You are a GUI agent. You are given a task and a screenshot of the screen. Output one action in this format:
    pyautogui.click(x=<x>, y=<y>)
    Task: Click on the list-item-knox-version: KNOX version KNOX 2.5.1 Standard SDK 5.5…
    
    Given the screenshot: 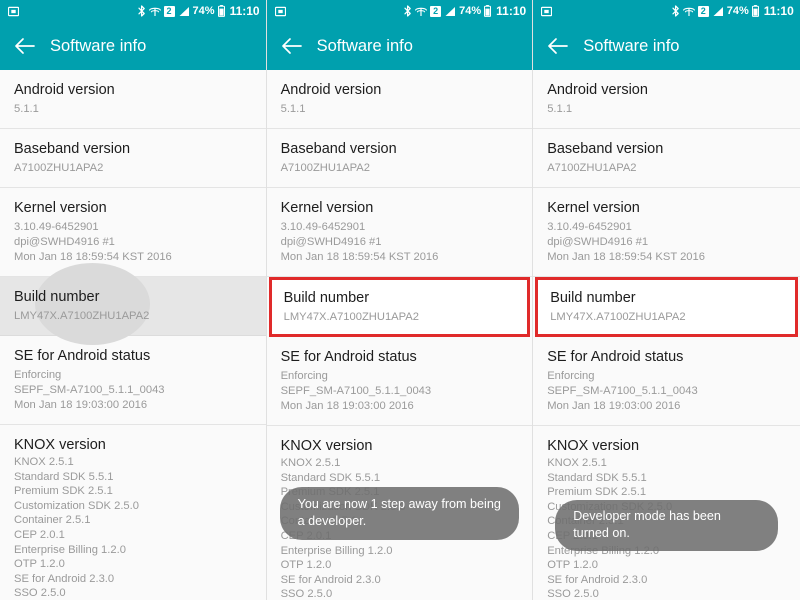 What is the action you would take?
    pyautogui.click(x=133, y=512)
    